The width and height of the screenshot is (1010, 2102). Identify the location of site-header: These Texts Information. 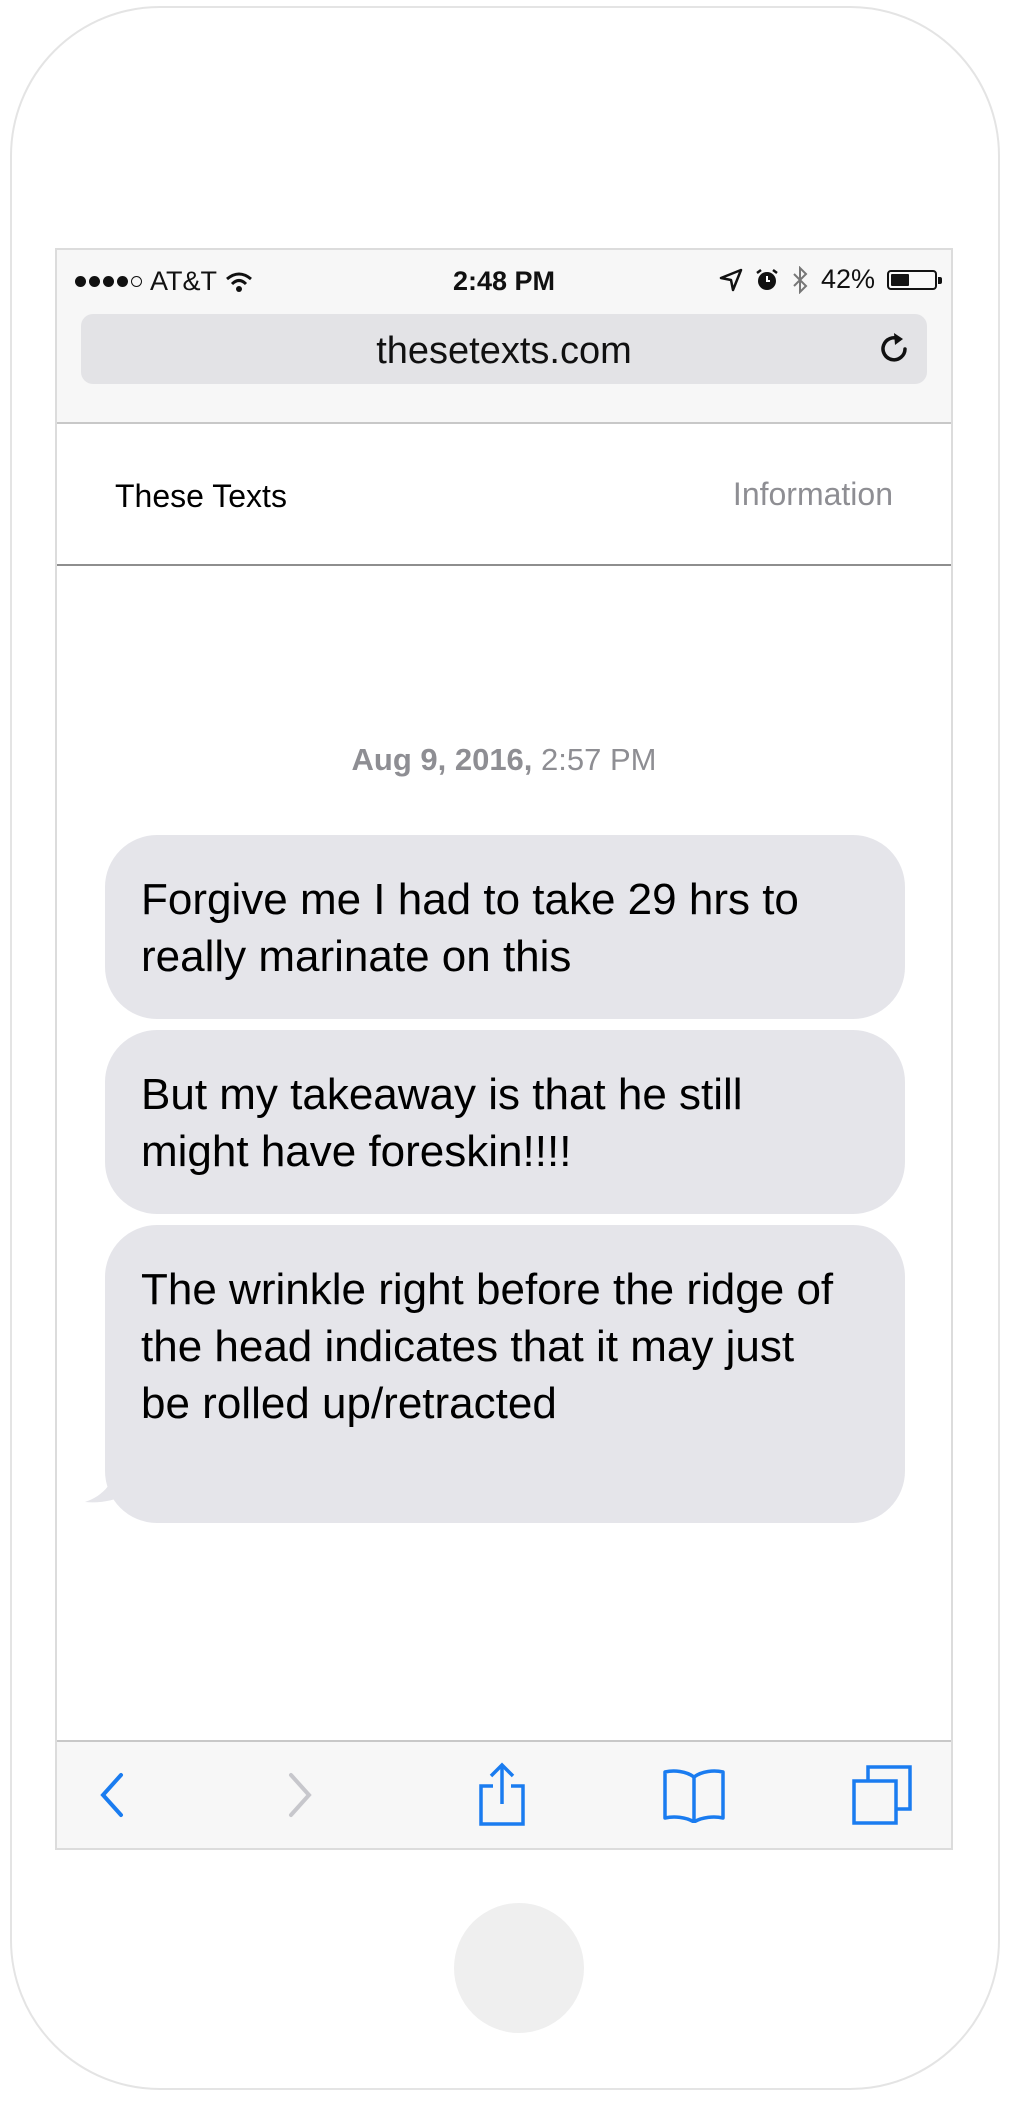
(504, 495).